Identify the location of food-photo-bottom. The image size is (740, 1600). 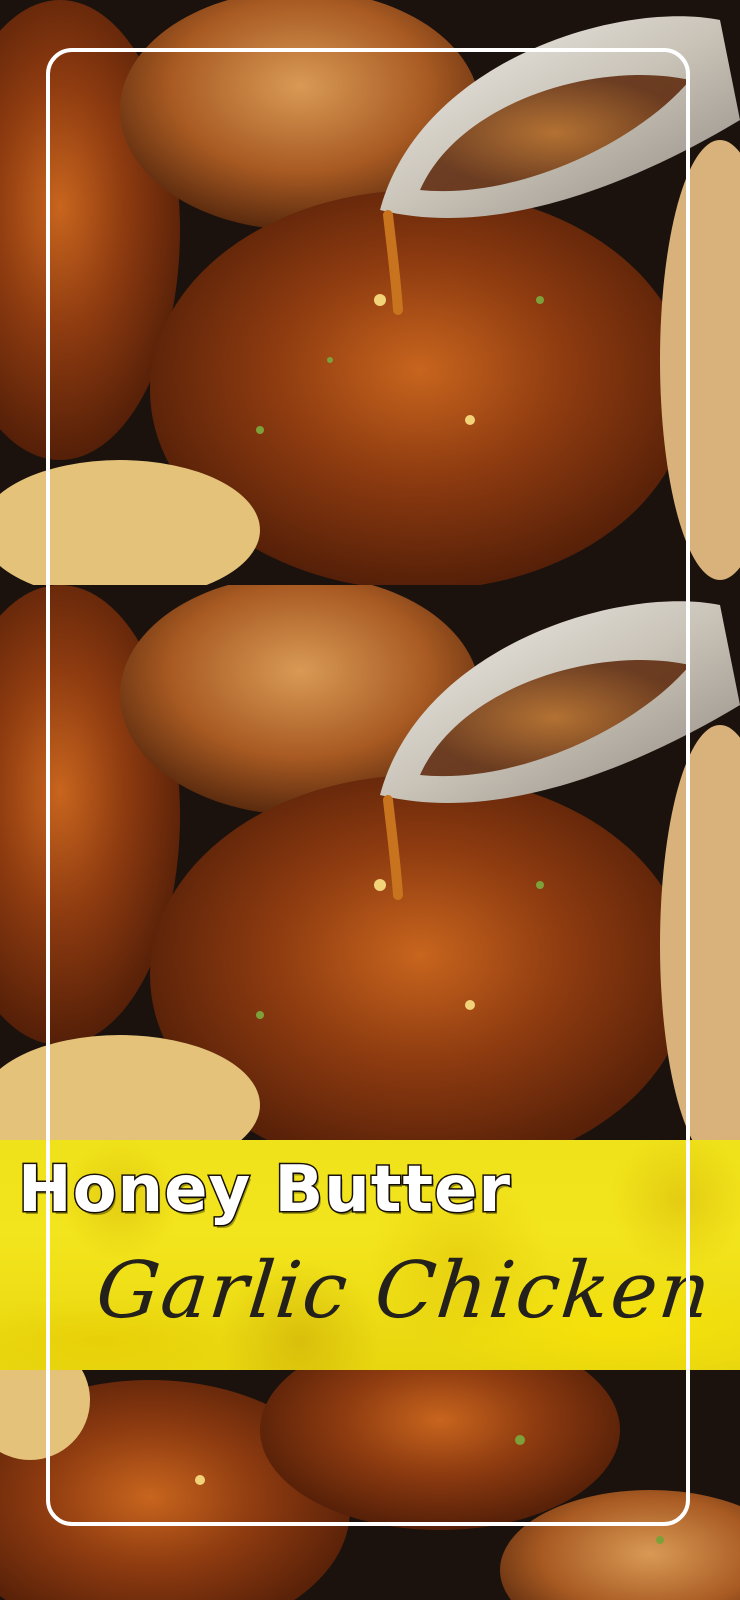
(370, 1485).